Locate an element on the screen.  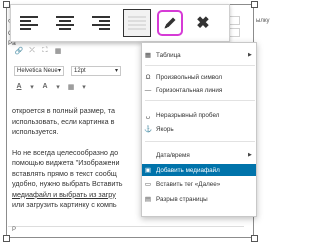
menu-item-hr: — Горизонтальная линия is located at coordinates (199, 90).